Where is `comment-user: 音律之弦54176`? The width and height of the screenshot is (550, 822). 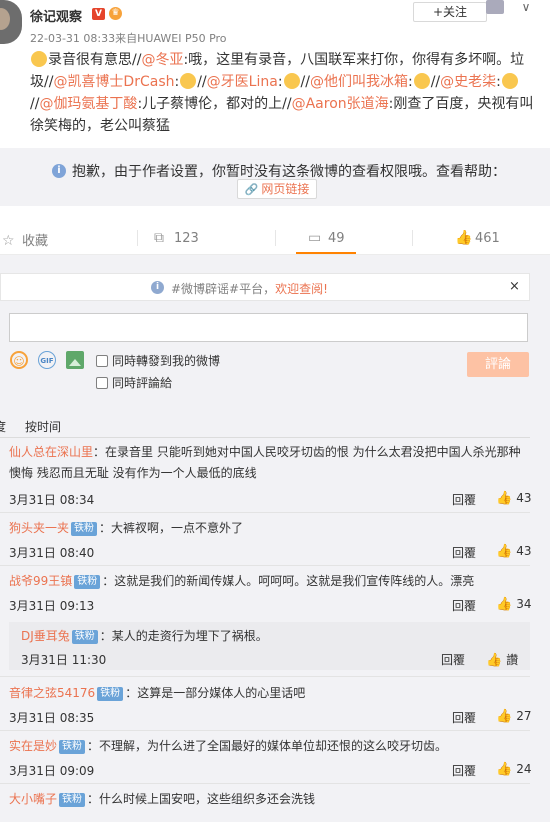 comment-user: 音律之弦54176 is located at coordinates (52, 693).